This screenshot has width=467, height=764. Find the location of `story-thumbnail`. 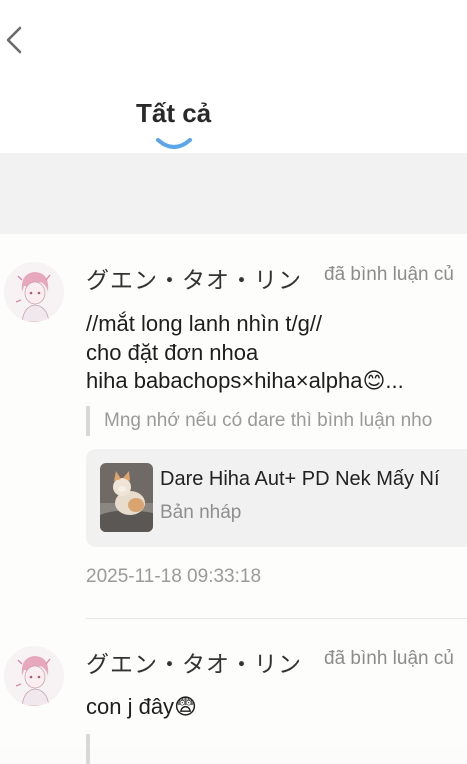

story-thumbnail is located at coordinates (126, 497).